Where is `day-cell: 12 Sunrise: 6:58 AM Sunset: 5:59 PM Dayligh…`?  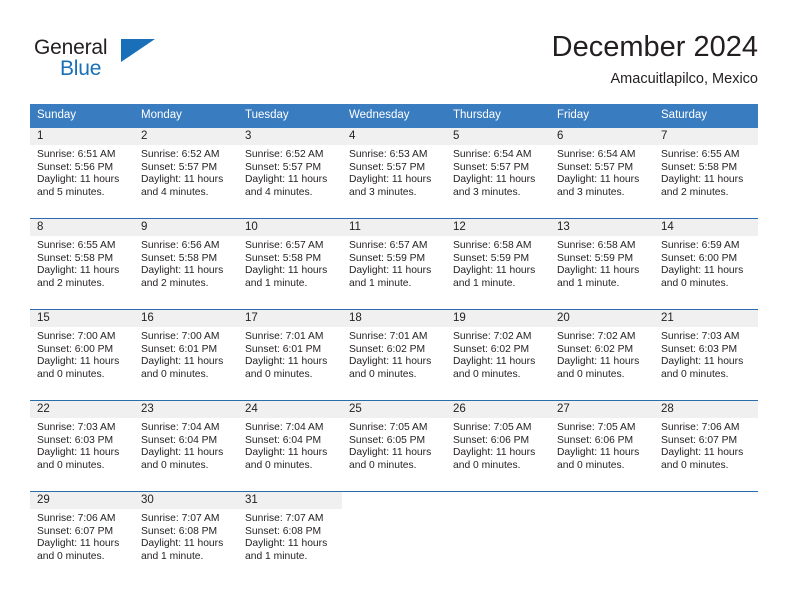 day-cell: 12 Sunrise: 6:58 AM Sunset: 5:59 PM Dayligh… is located at coordinates (498, 264).